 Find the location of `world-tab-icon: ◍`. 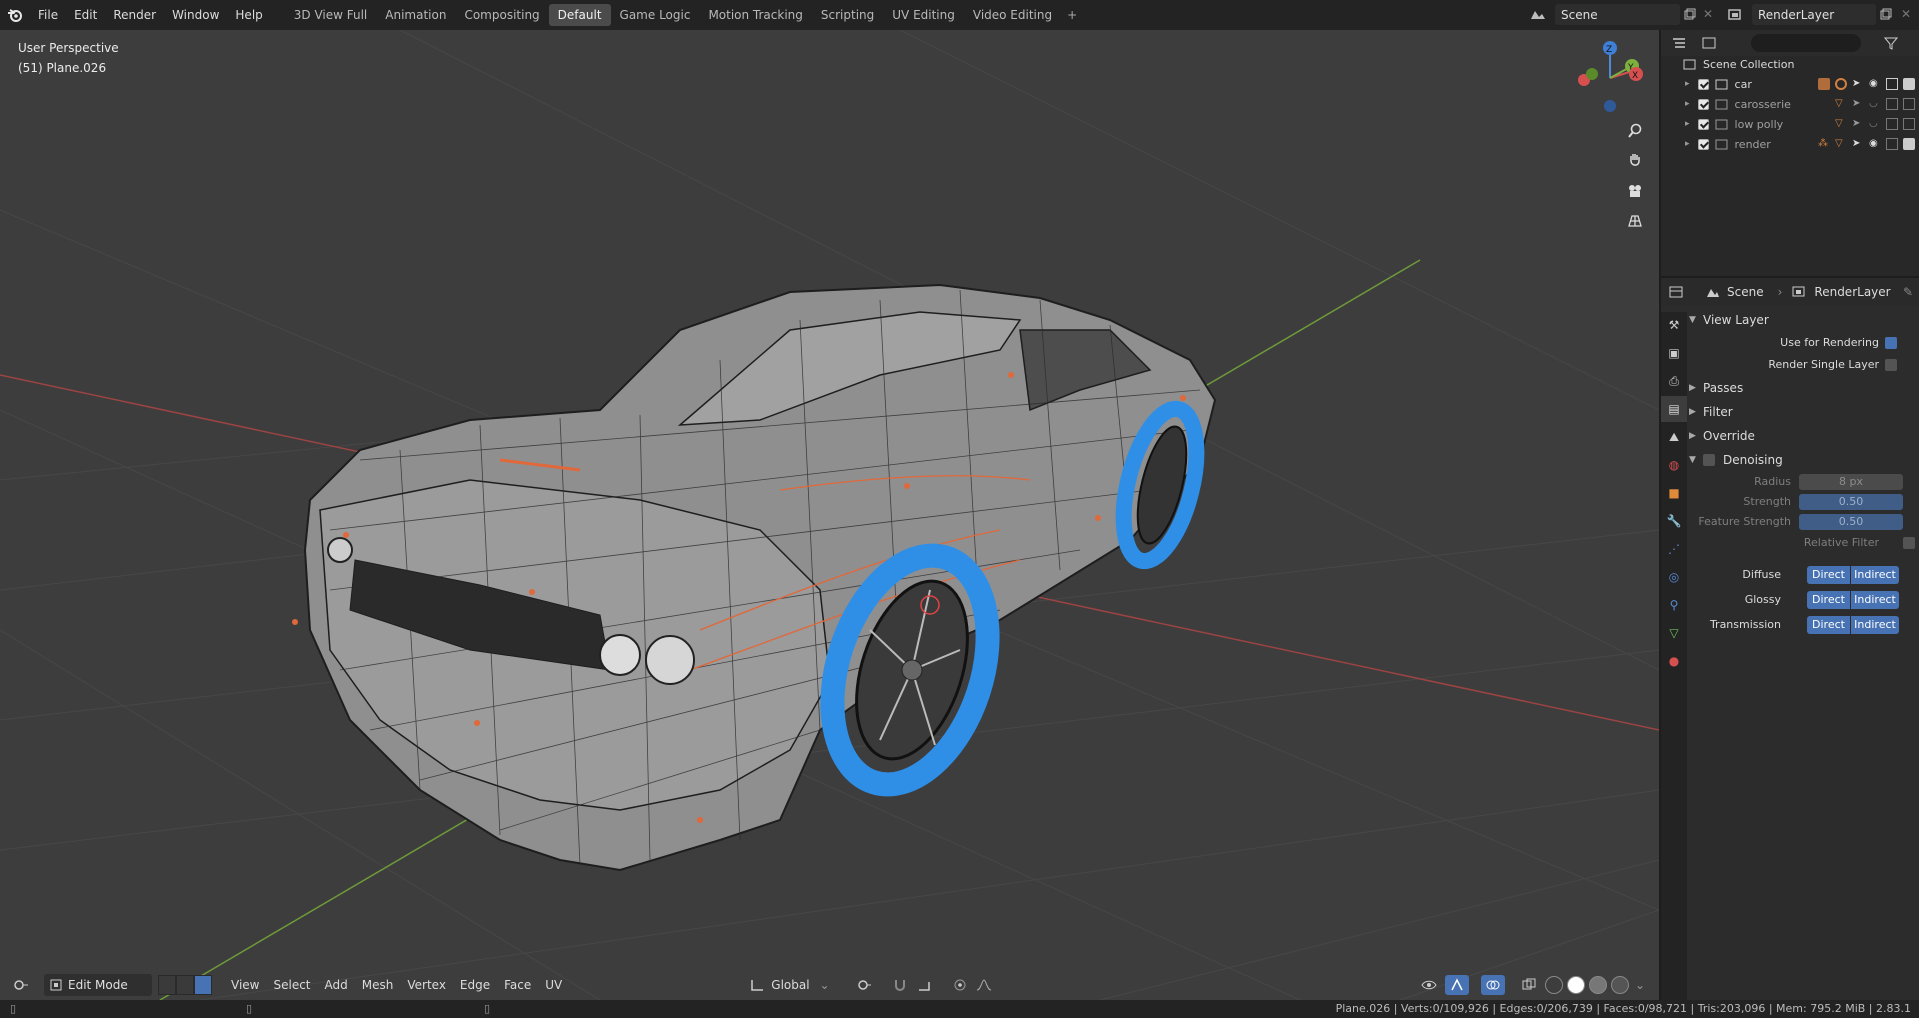

world-tab-icon: ◍ is located at coordinates (1674, 465).